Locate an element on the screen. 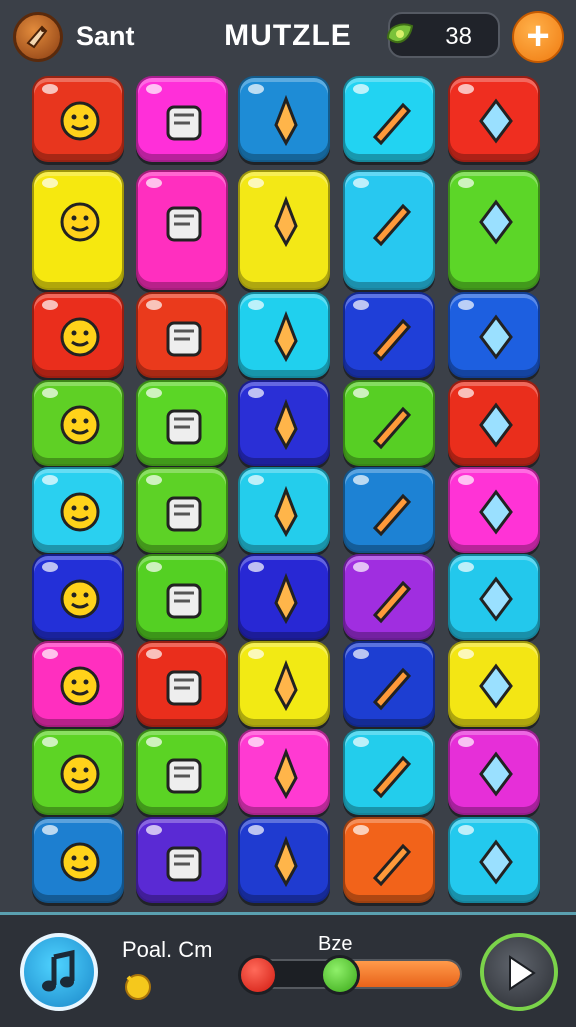  bottom-bar: Poal. Cm Bze is located at coordinates (288, 969).